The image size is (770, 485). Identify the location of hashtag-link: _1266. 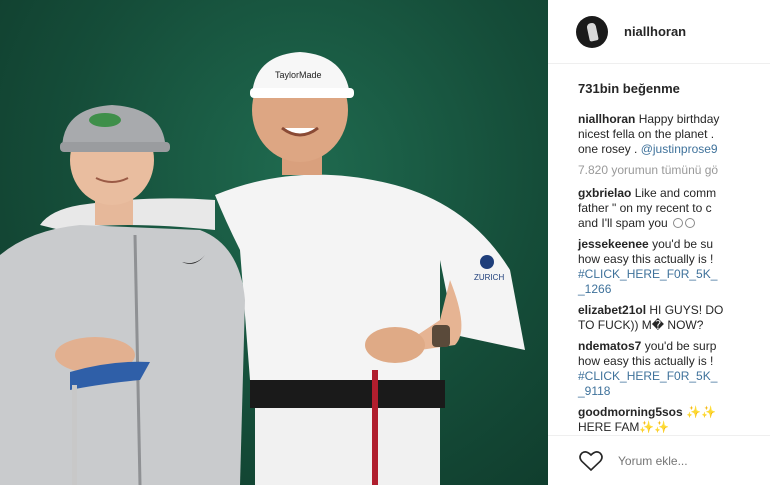
(674, 289).